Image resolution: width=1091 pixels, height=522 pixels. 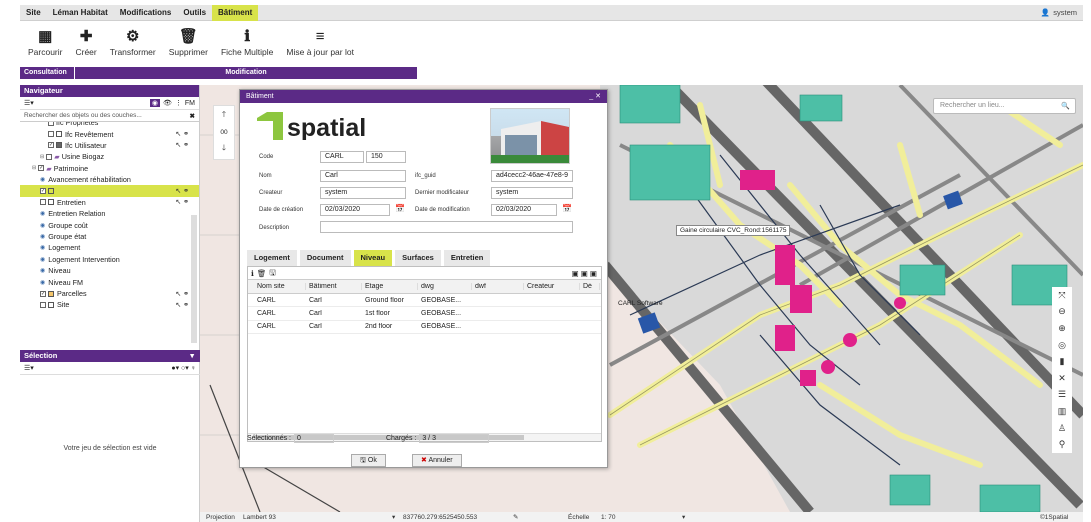 What do you see at coordinates (386, 157) in the screenshot?
I see `code-input-2: 150` at bounding box center [386, 157].